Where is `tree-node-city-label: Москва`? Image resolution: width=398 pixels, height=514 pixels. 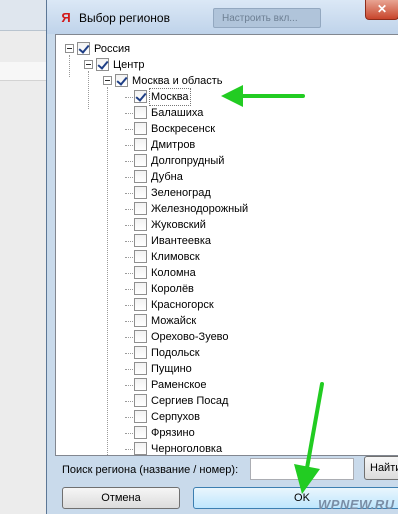
tree-node-city-label: Москва is located at coordinates (170, 97).